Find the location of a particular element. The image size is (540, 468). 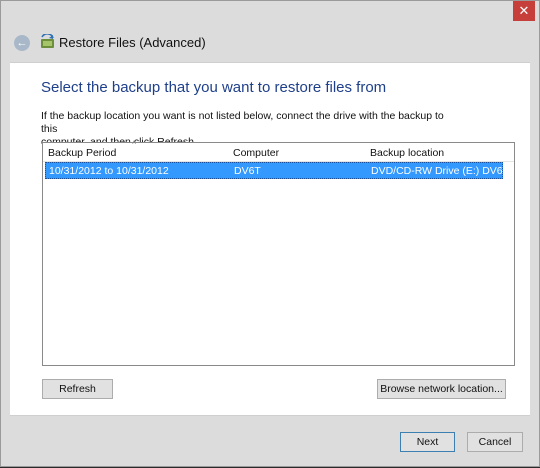

cancel-button: Cancel is located at coordinates (495, 442).